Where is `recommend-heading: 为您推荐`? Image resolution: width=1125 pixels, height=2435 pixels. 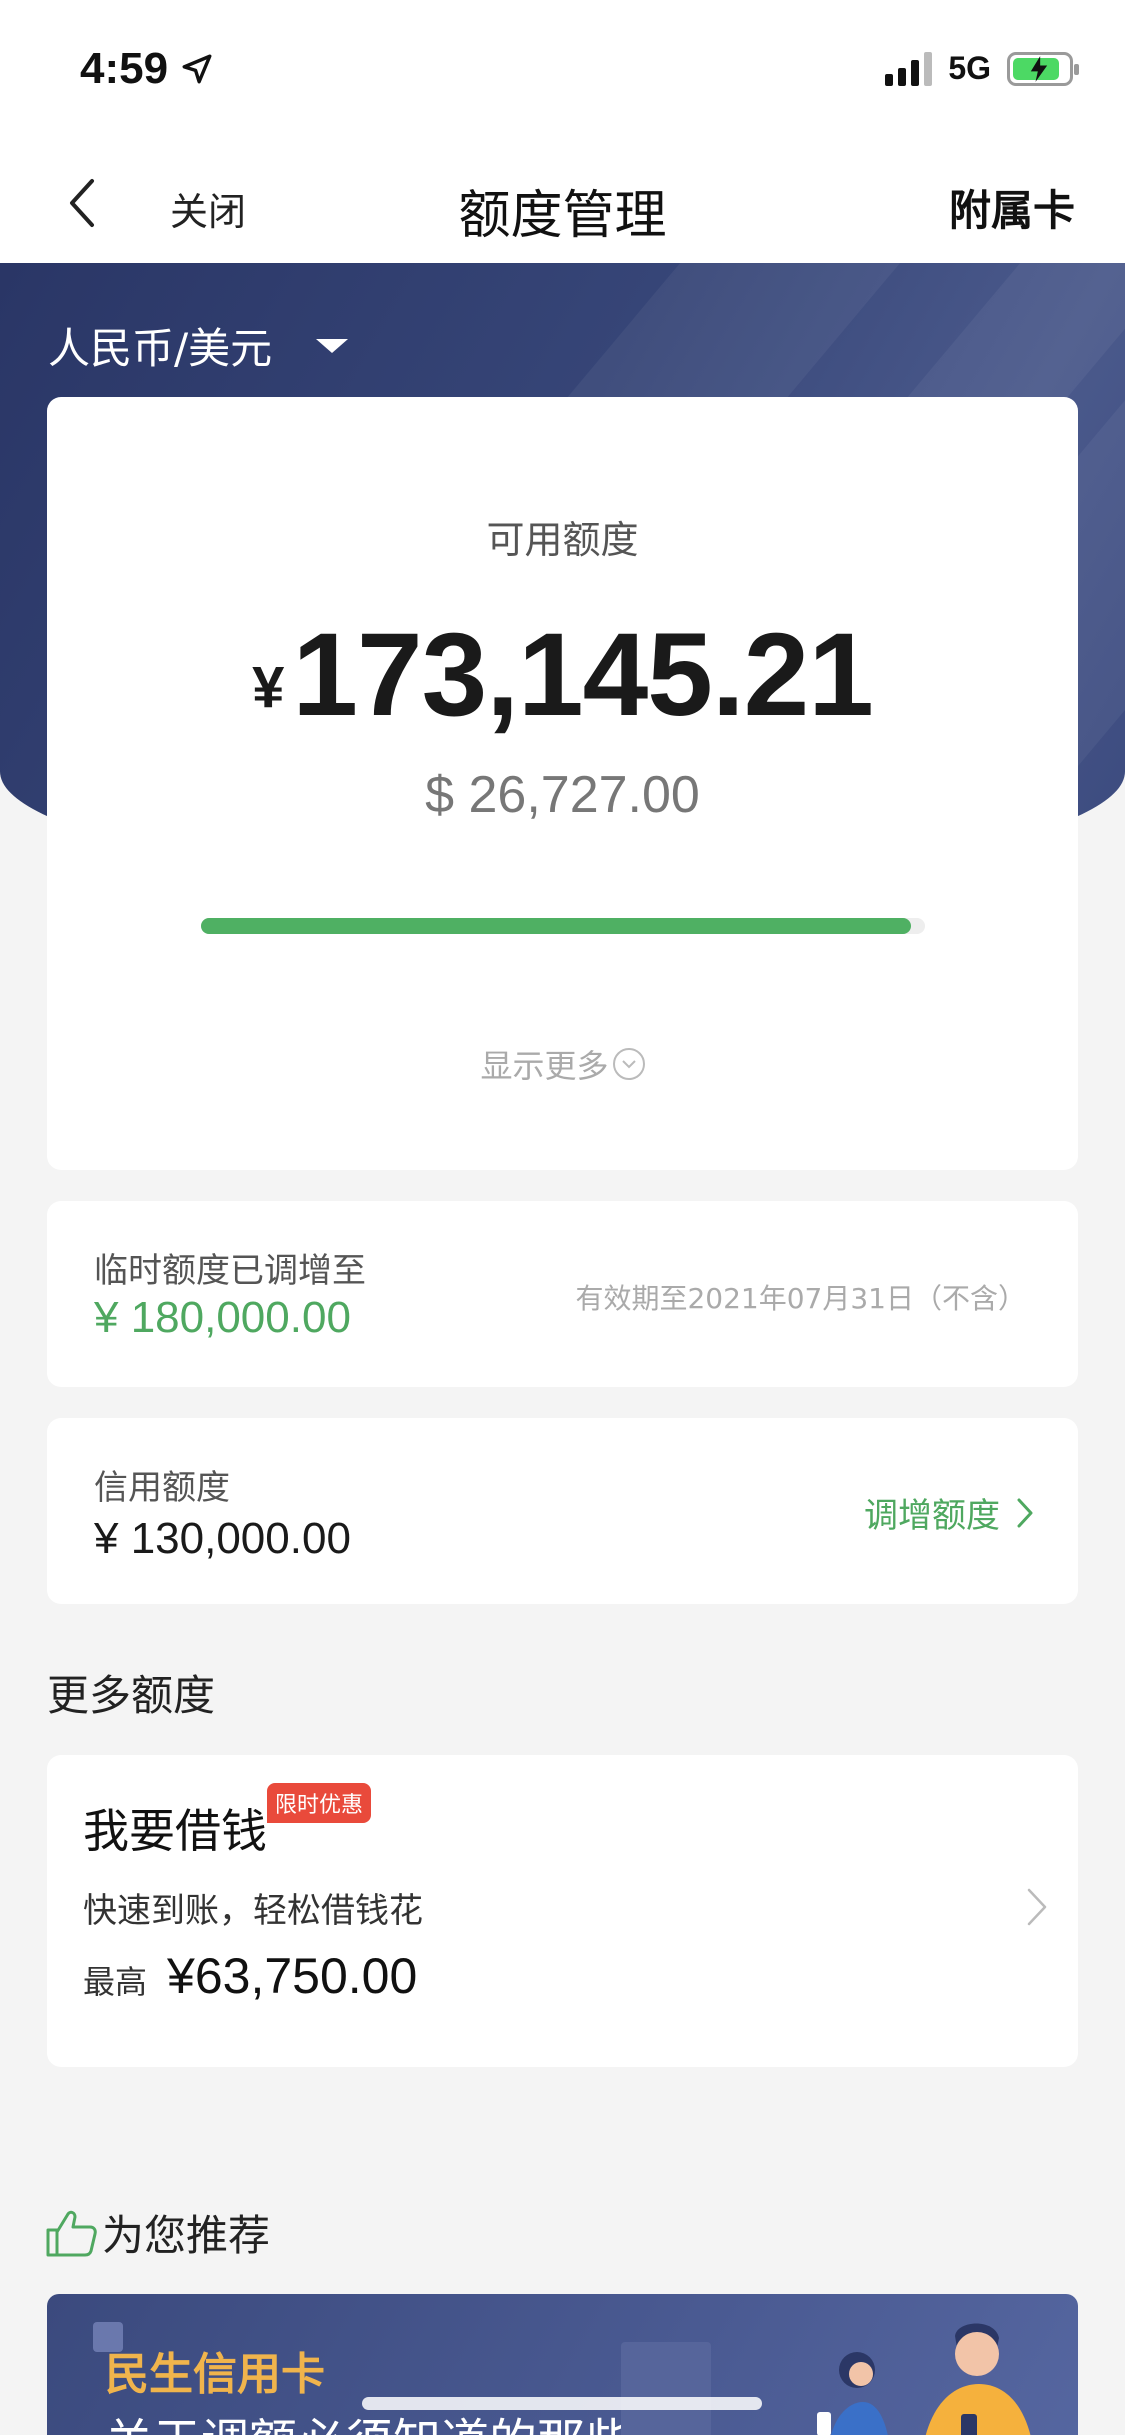
recommend-heading: 为您推荐 is located at coordinates (157, 2232).